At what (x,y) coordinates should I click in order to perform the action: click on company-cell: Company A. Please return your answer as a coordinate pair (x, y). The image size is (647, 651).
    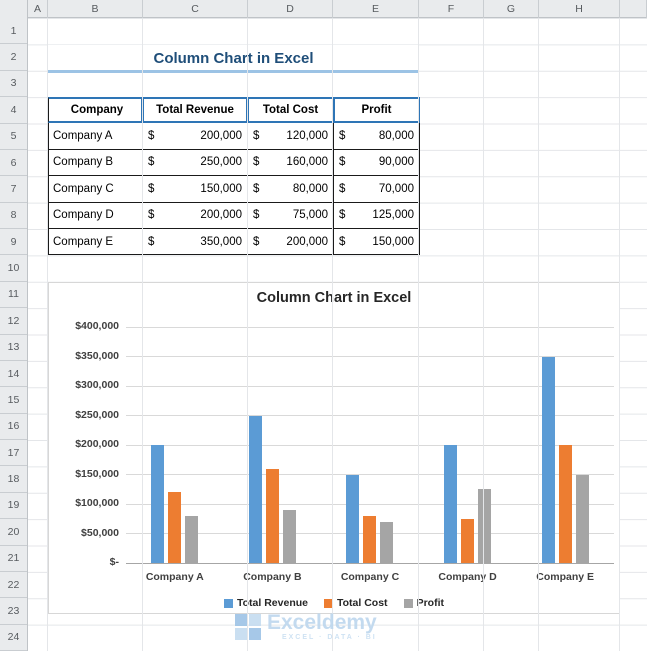
    Looking at the image, I should click on (95, 136).